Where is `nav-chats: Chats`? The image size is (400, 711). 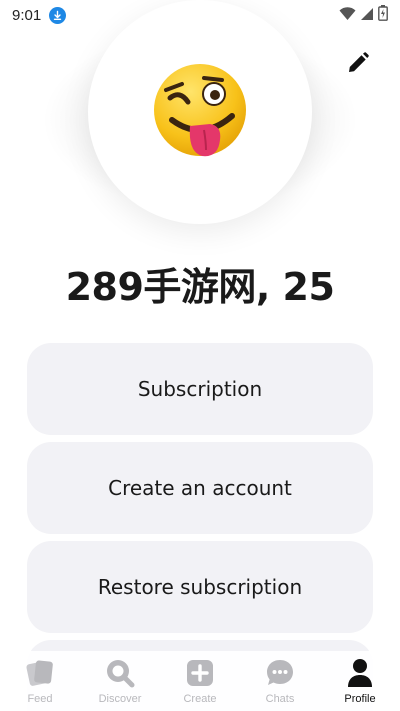 nav-chats: Chats is located at coordinates (280, 681).